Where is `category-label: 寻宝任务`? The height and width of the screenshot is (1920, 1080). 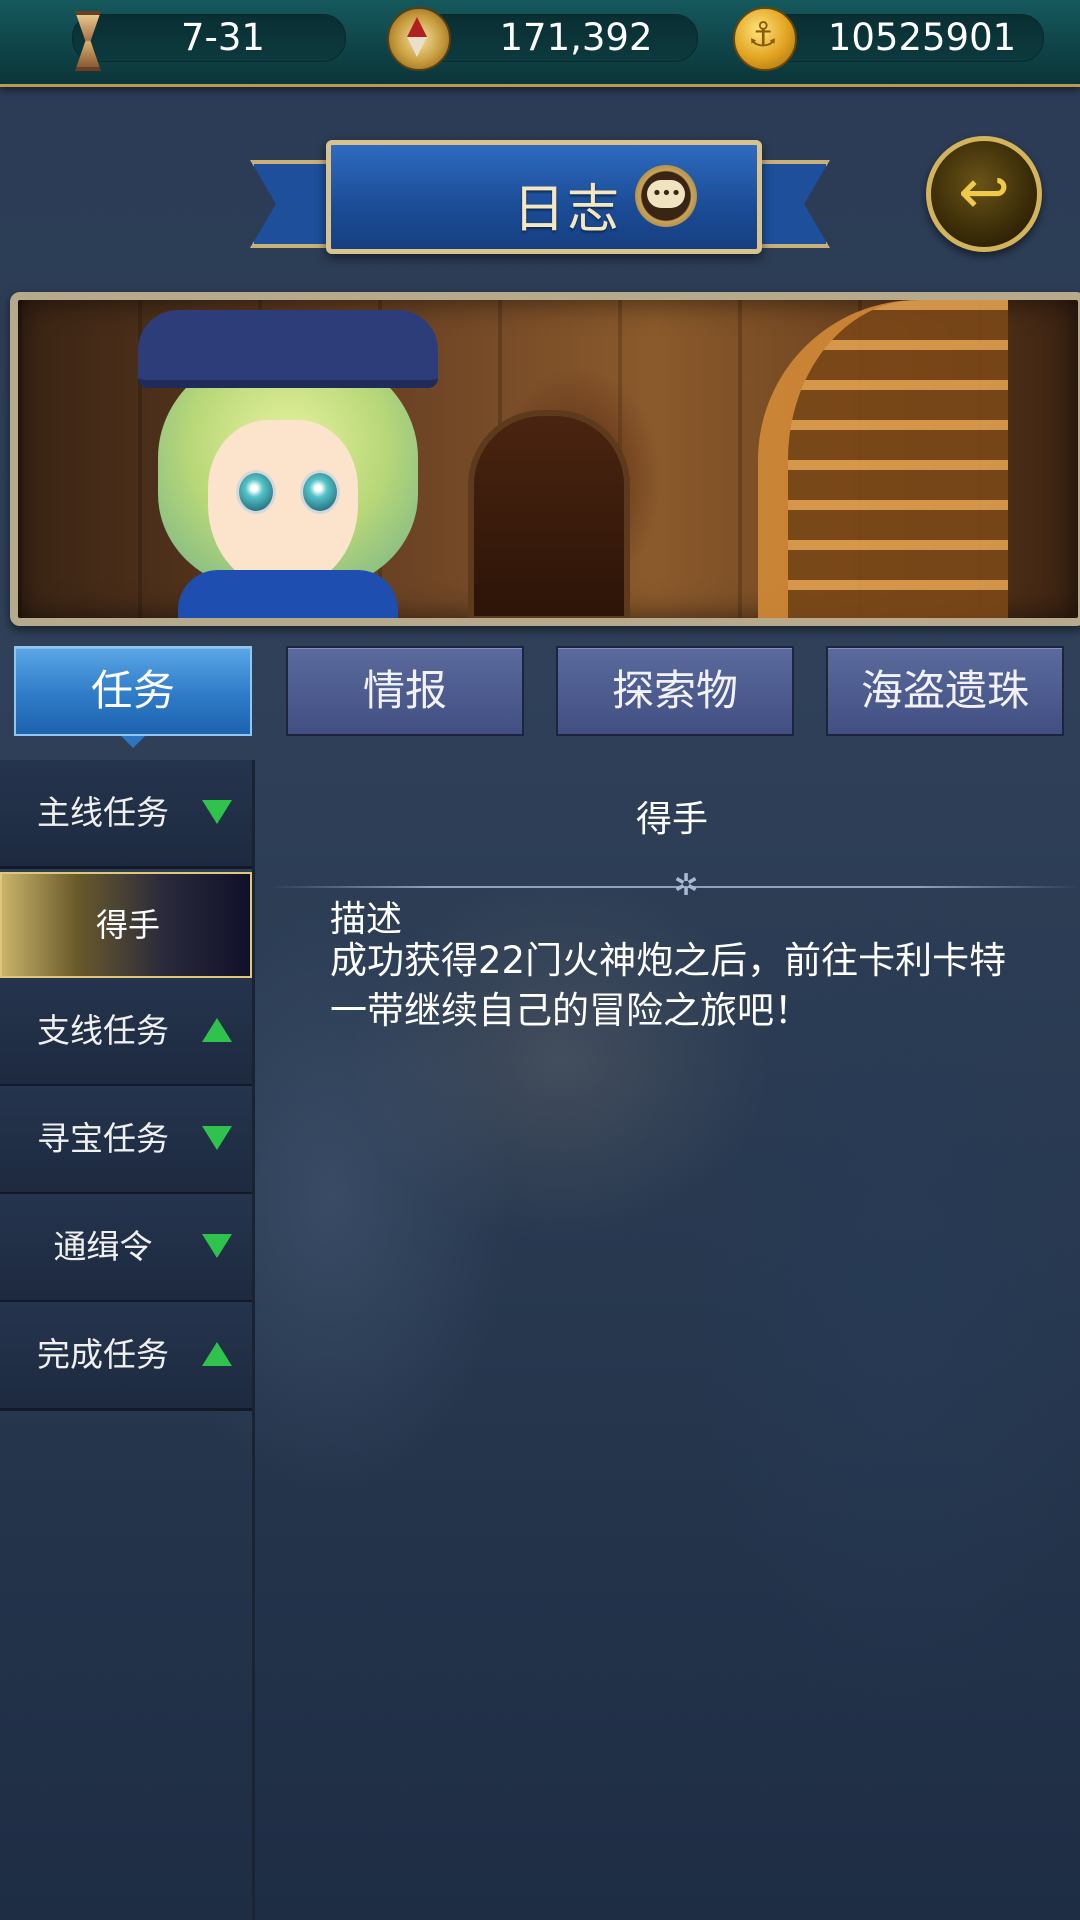 category-label: 寻宝任务 is located at coordinates (103, 1138).